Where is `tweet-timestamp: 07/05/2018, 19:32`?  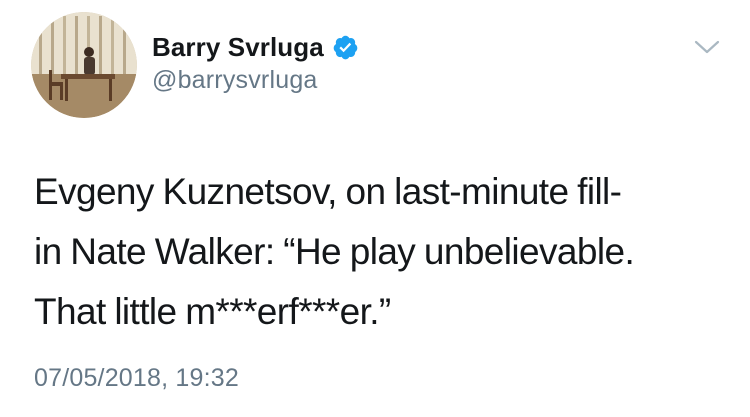
tweet-timestamp: 07/05/2018, 19:32 is located at coordinates (136, 378).